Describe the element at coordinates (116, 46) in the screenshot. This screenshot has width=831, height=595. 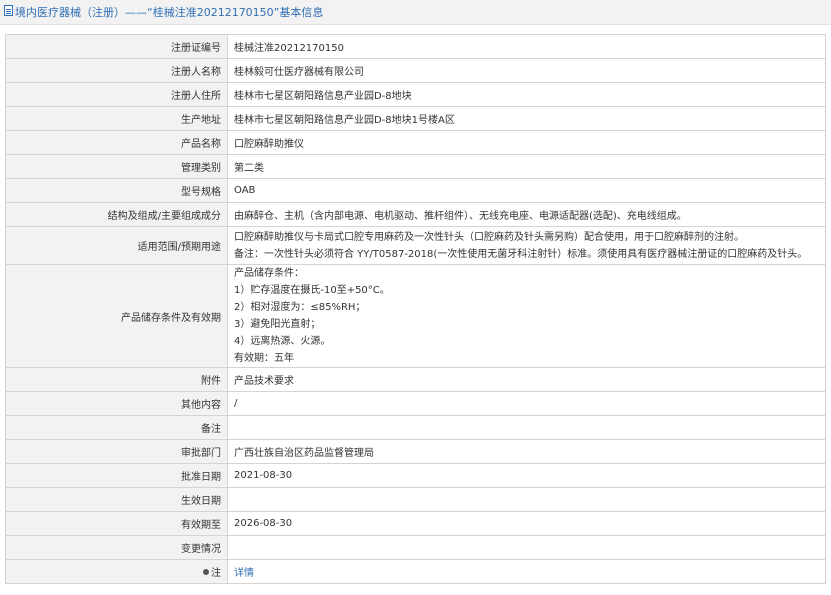
I see `row-label: 注册证编号` at that location.